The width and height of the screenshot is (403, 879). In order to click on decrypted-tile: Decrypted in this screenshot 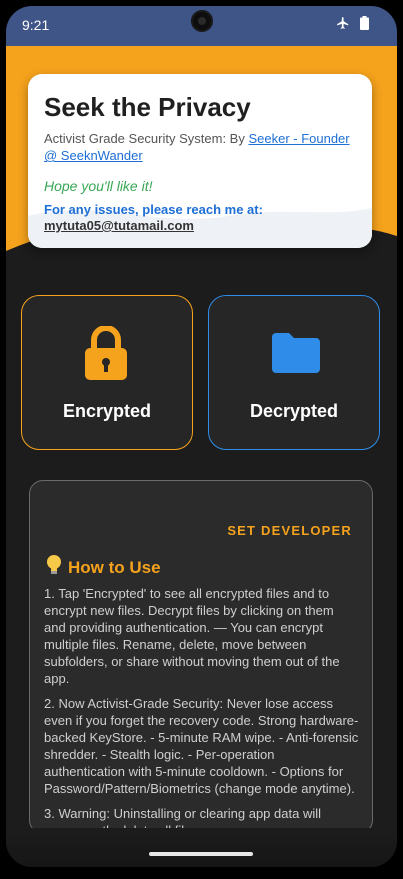, I will do `click(294, 372)`.